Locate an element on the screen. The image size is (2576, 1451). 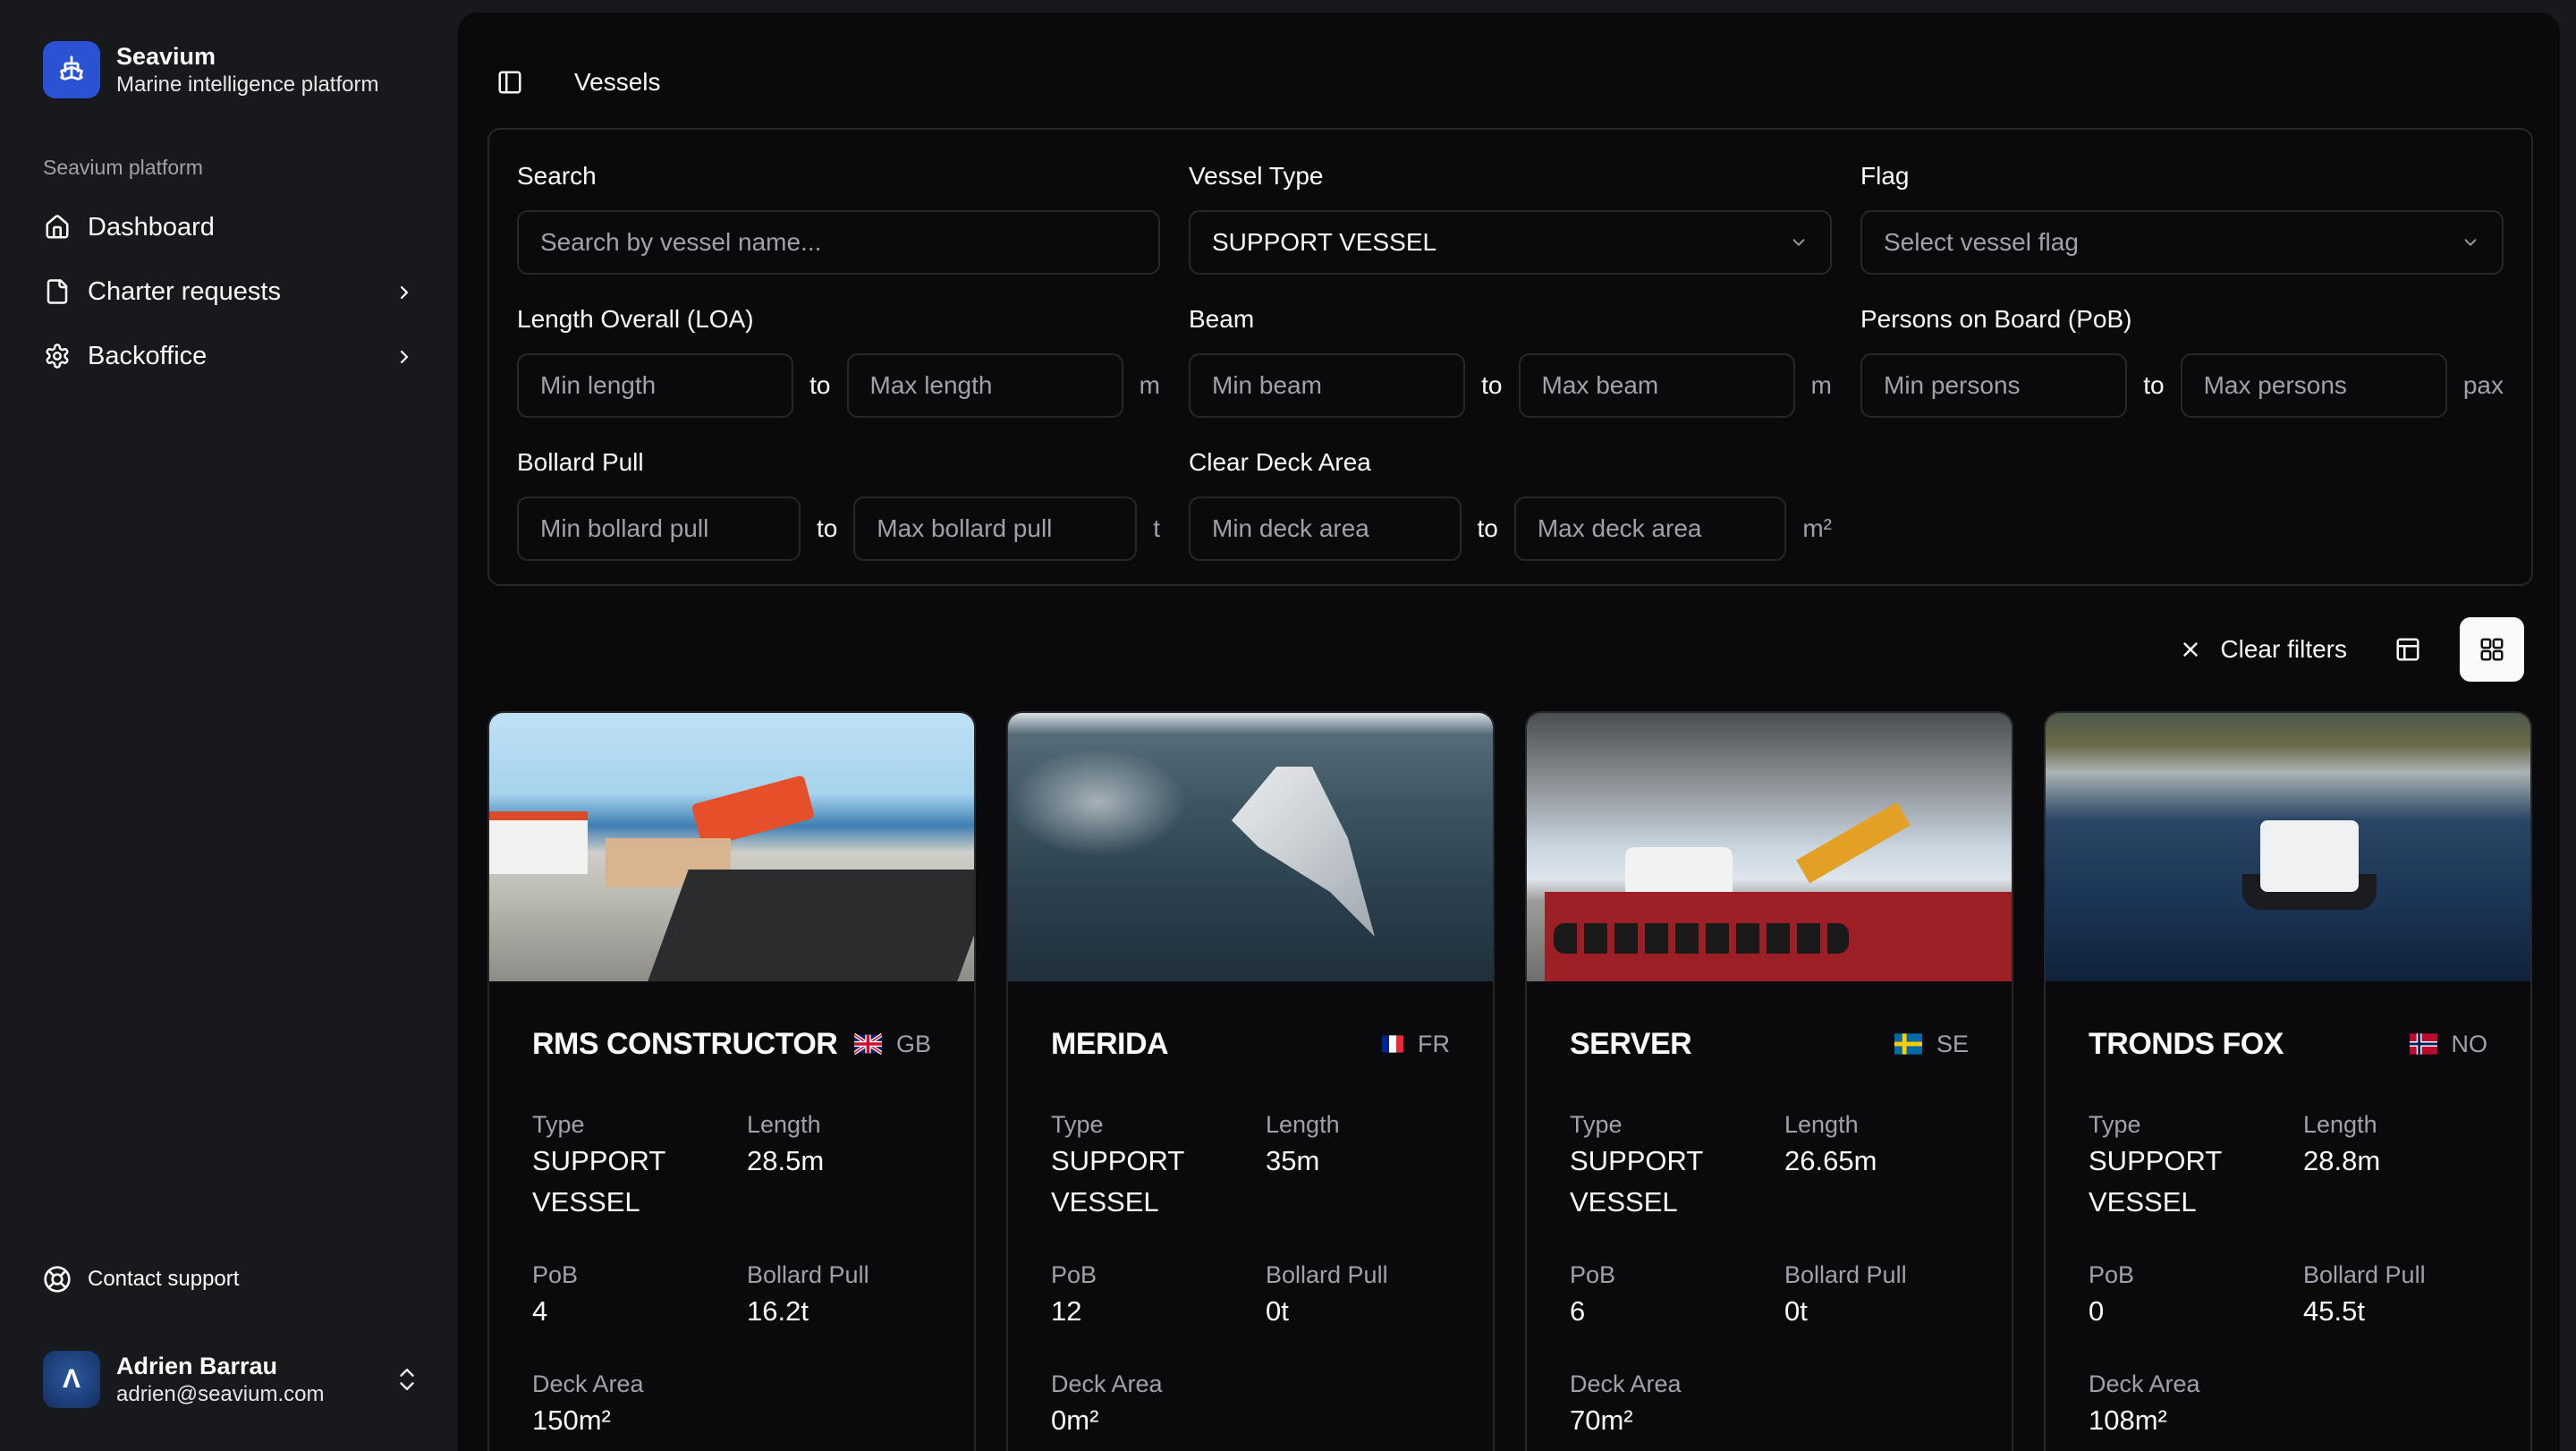
length-value: 28.8m is located at coordinates (2342, 1160).